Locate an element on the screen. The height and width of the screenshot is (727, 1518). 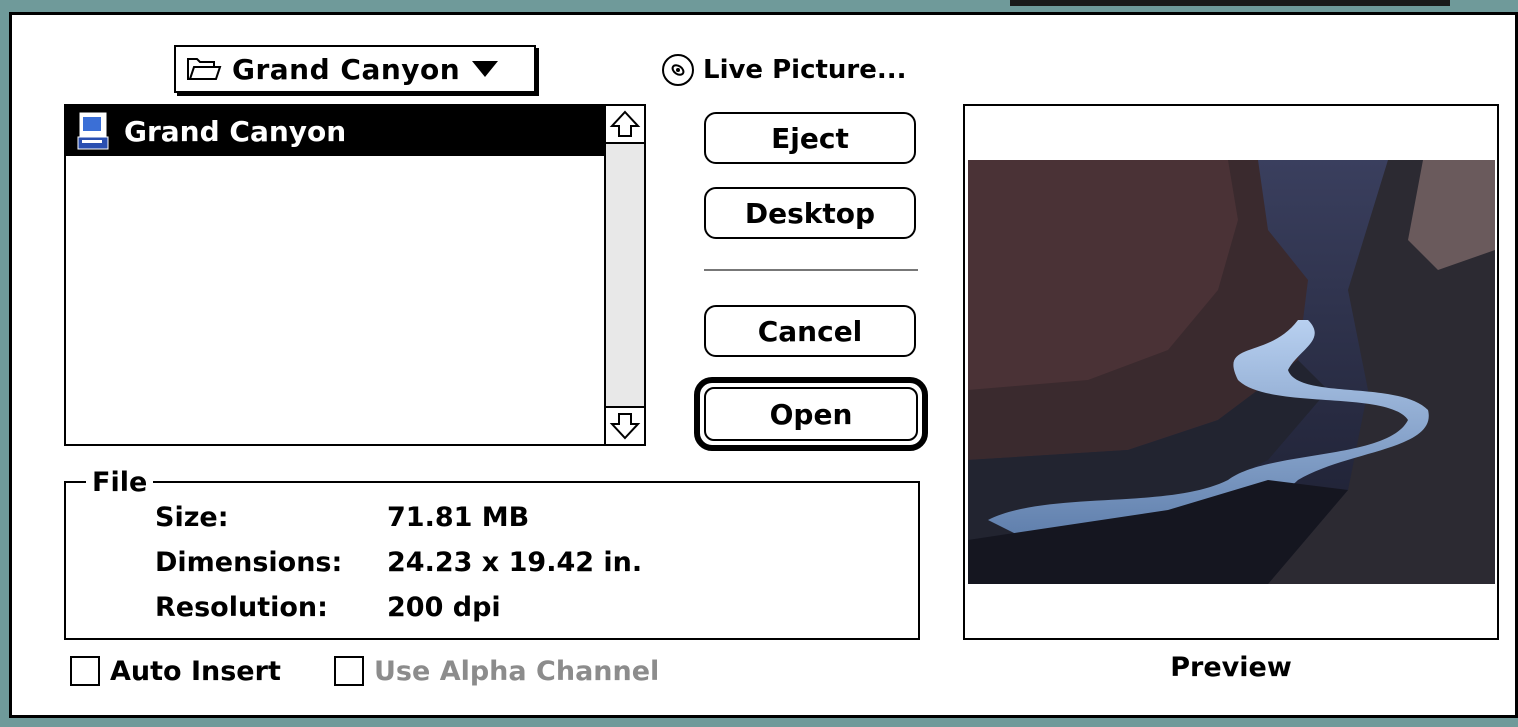
resolution-row: Resolution: 200 dpi is located at coordinates (328, 608).